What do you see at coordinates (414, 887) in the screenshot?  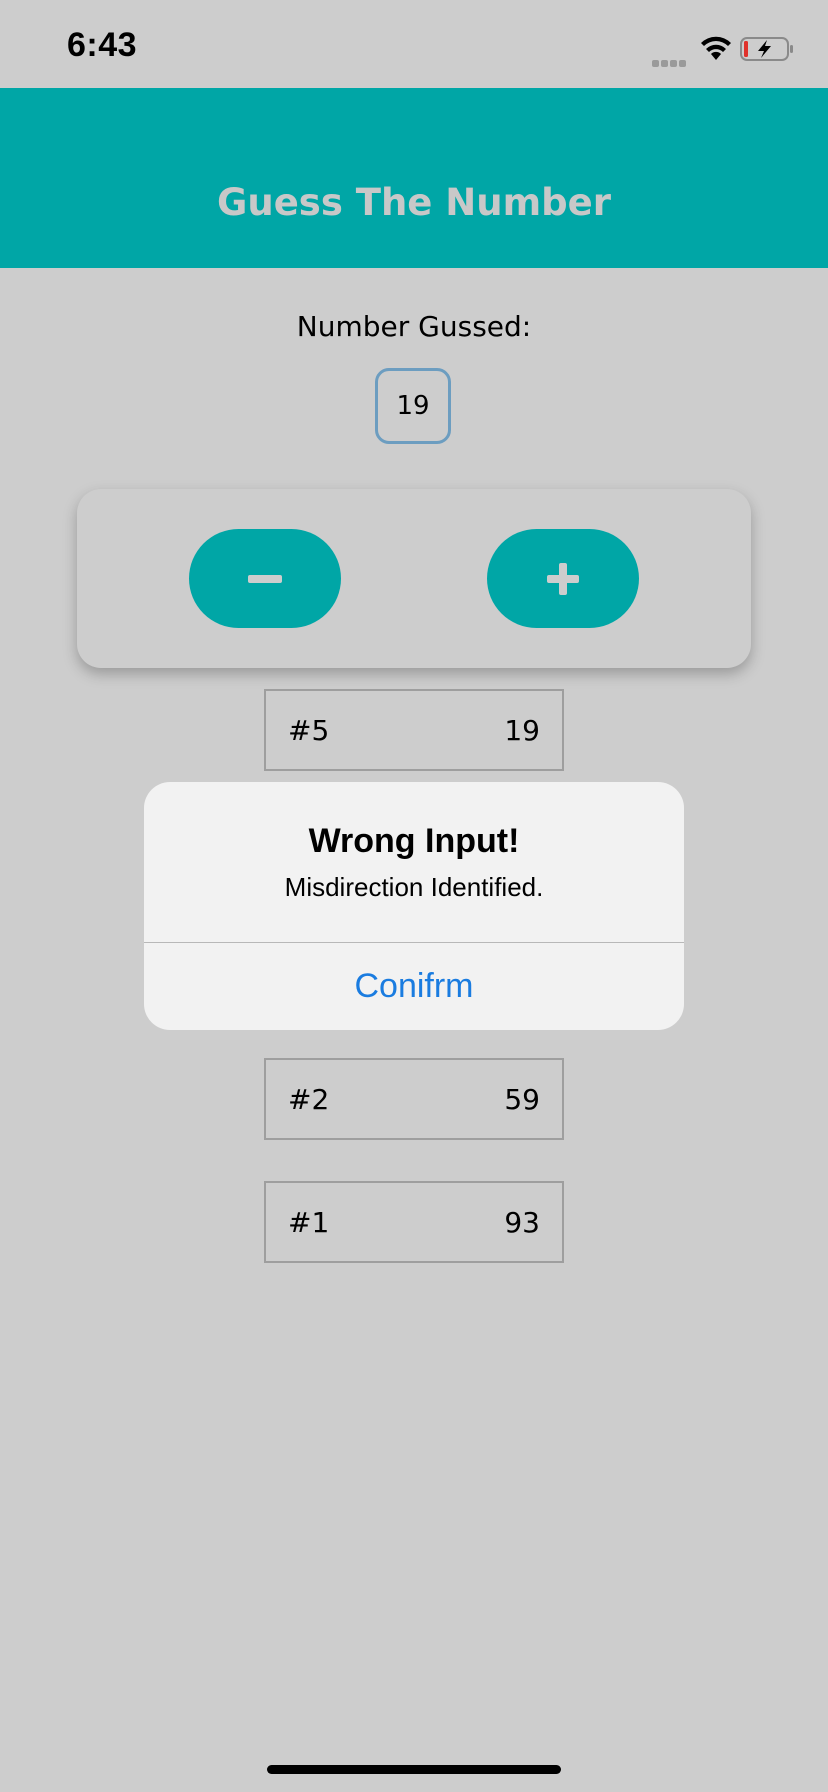 I see `alert-message: Misdirection Identified.` at bounding box center [414, 887].